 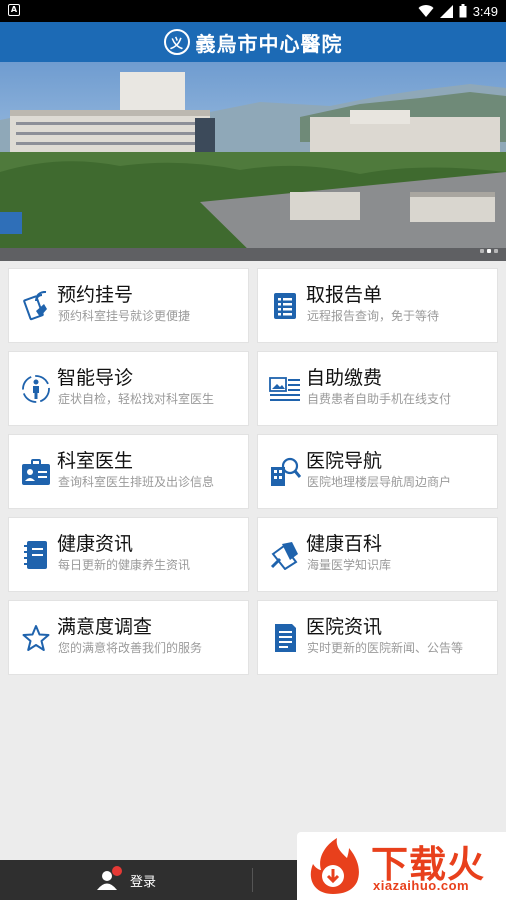 I want to click on service-navigation: 医院导航 医院地理楼层导航周边商户, so click(x=377, y=471).